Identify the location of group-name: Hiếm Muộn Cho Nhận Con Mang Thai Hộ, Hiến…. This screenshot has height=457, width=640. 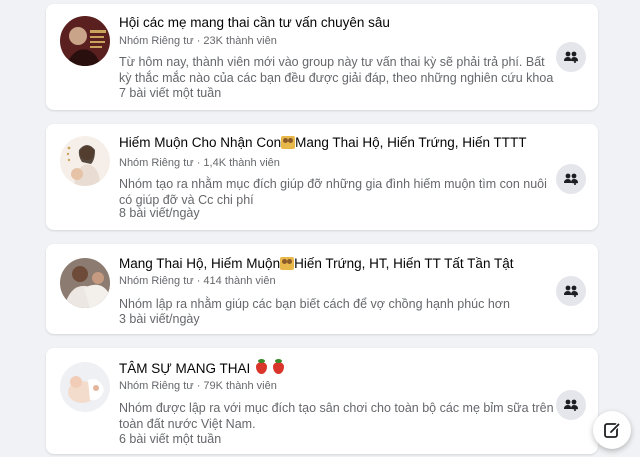
(322, 142).